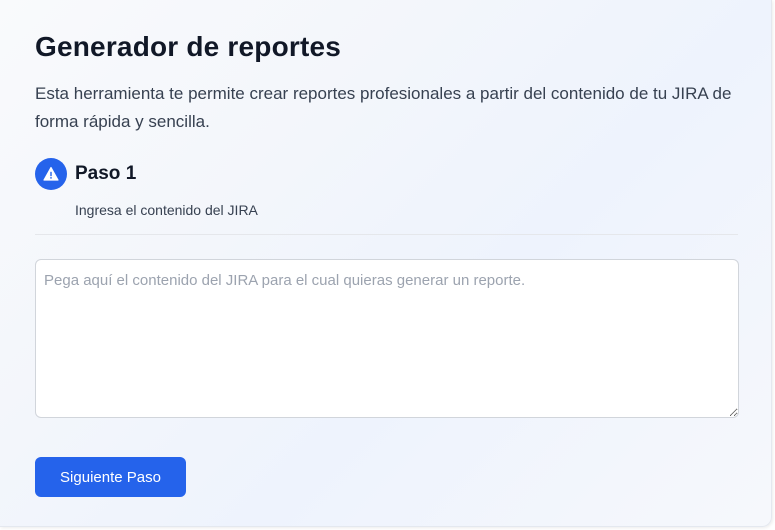 Image resolution: width=775 pixels, height=530 pixels. What do you see at coordinates (106, 173) in the screenshot?
I see `step-title: Paso 1` at bounding box center [106, 173].